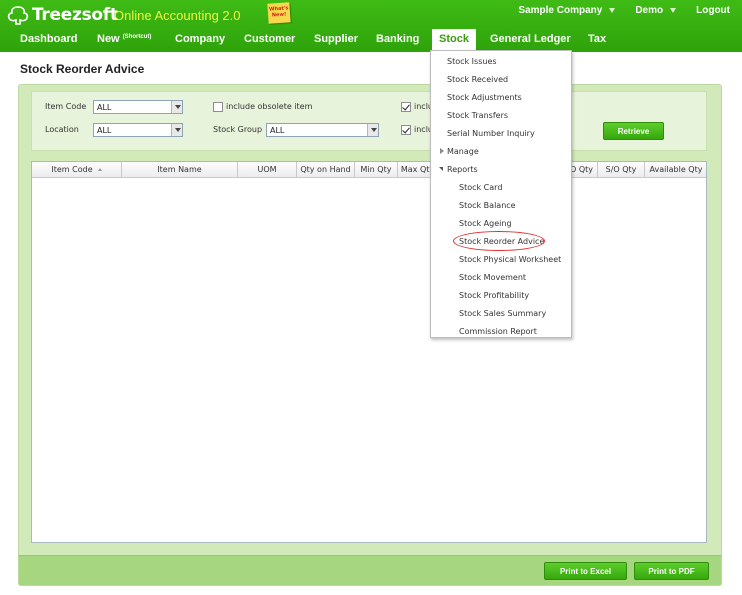 The height and width of the screenshot is (595, 742). What do you see at coordinates (530, 39) in the screenshot?
I see `nav-general-ledger: General Ledger` at bounding box center [530, 39].